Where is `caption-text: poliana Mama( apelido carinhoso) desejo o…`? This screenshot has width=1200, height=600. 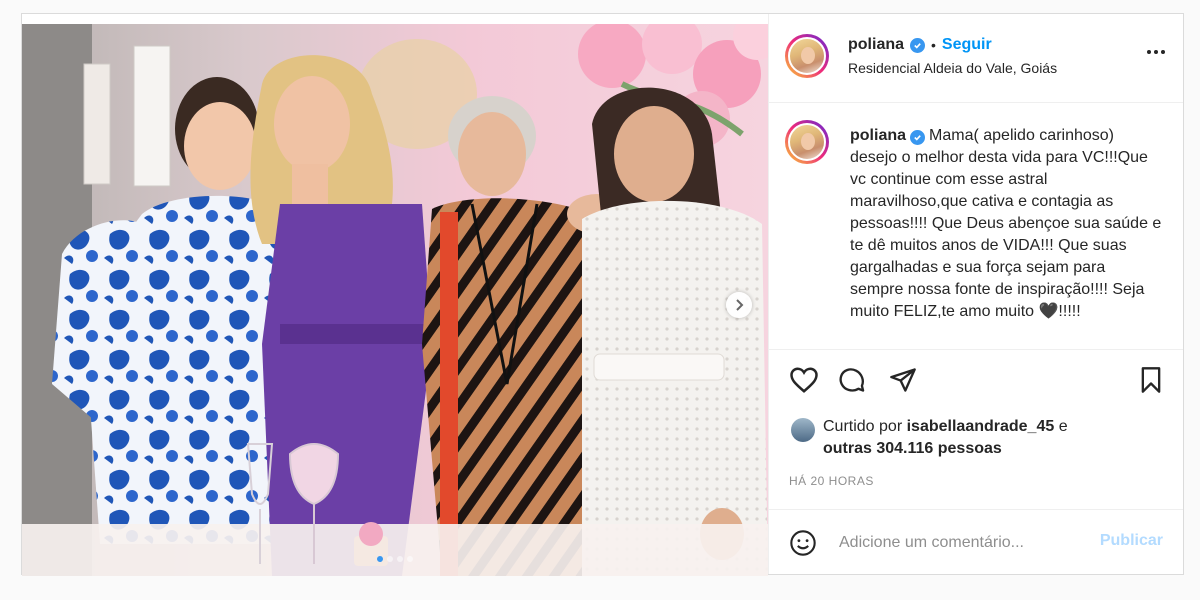
caption-text: poliana Mama( apelido carinhoso) desejo o… is located at coordinates (1006, 224).